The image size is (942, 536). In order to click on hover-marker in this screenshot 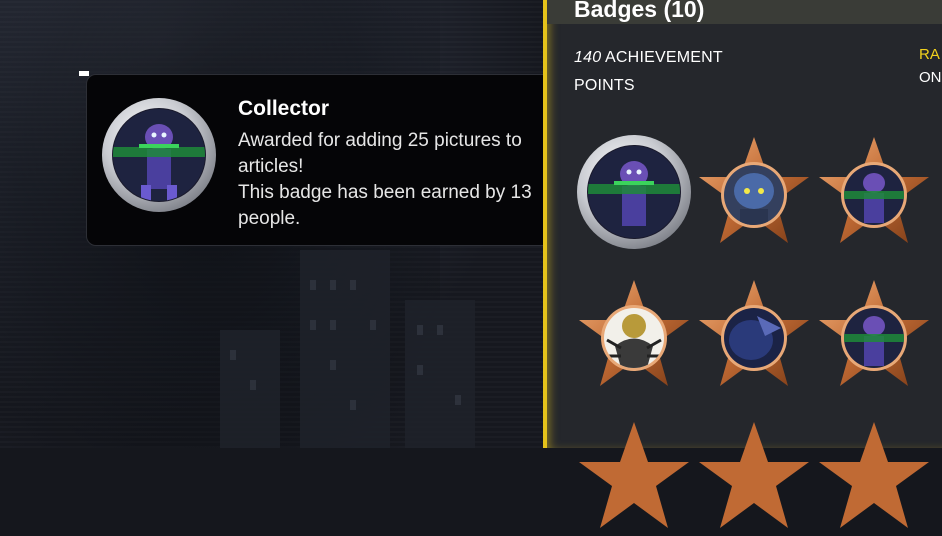, I will do `click(84, 73)`.